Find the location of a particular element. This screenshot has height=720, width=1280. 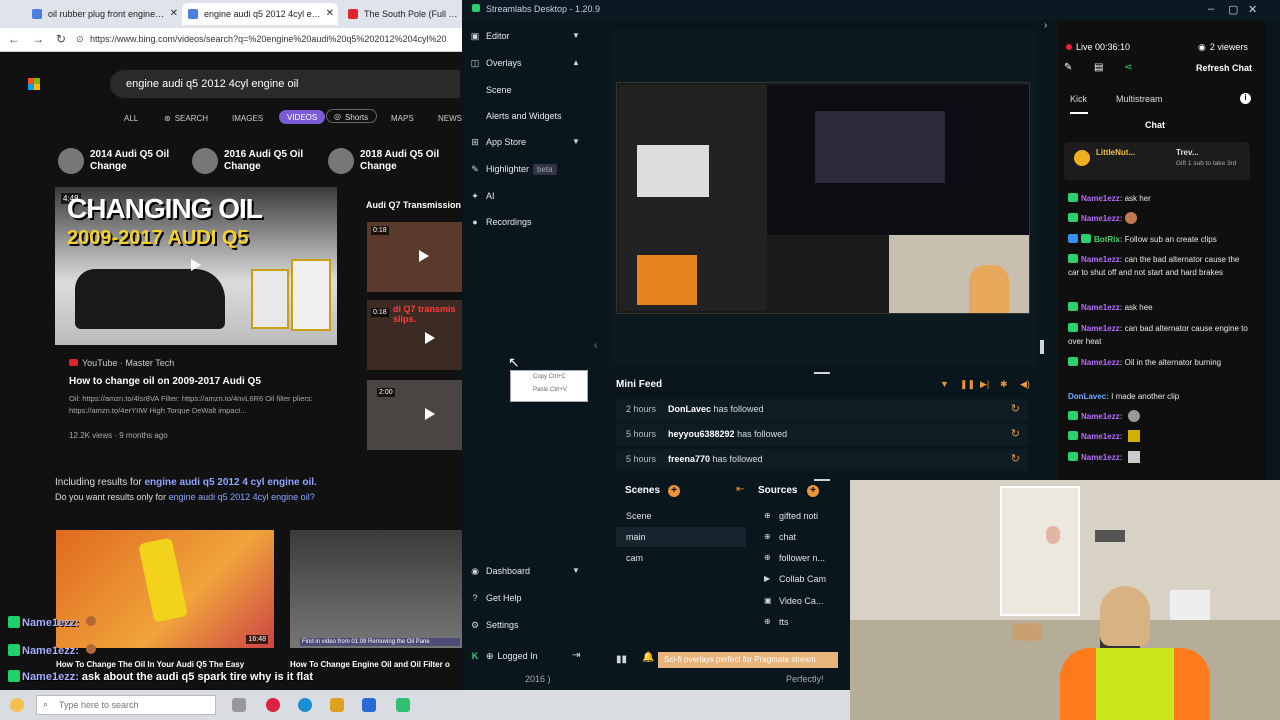

nav-videos: VIDEOS is located at coordinates (302, 117).